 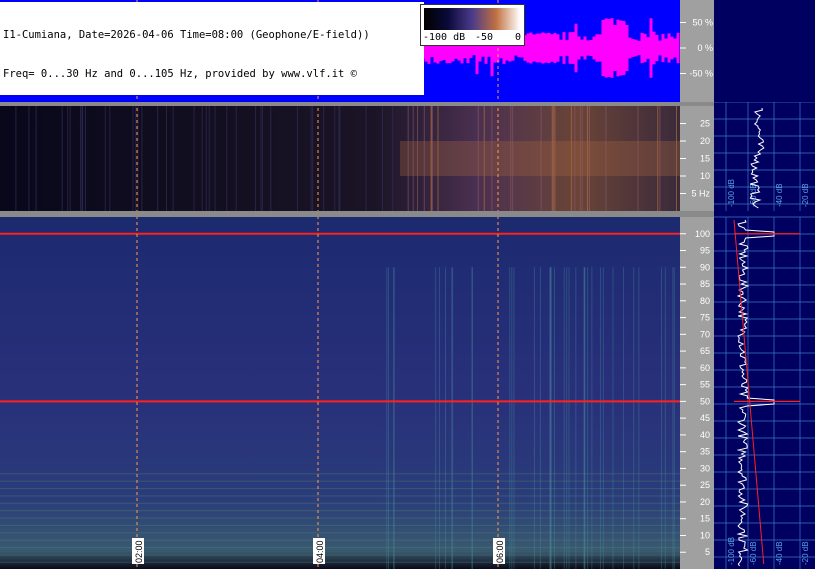 I want to click on spectrum-high-xlabel-group: -100 dB, so click(x=731, y=551).